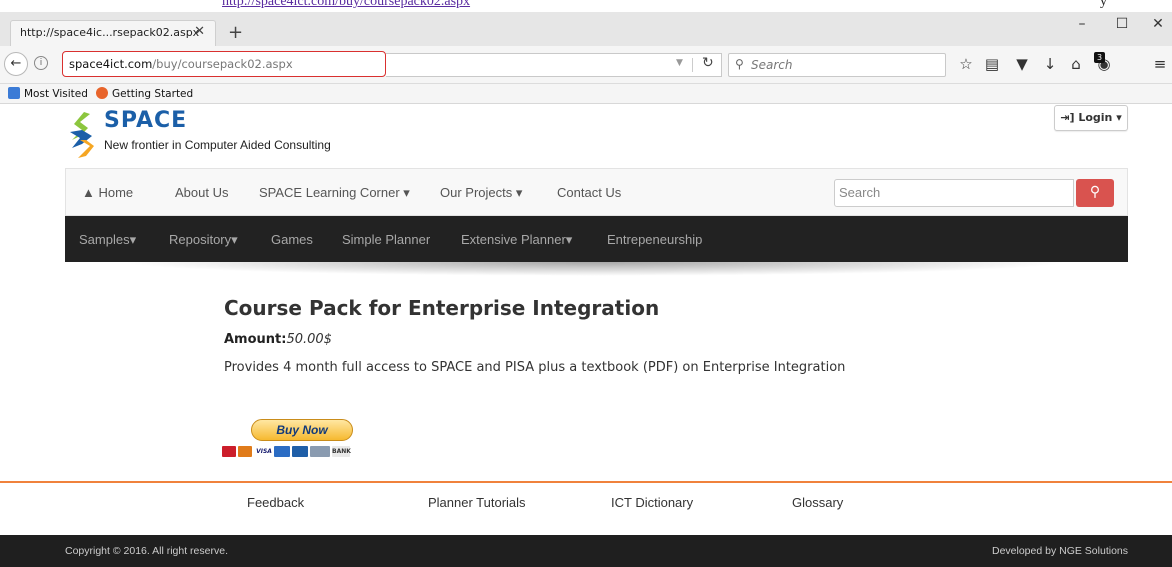  I want to click on download-icon: ↓, so click(1050, 64).